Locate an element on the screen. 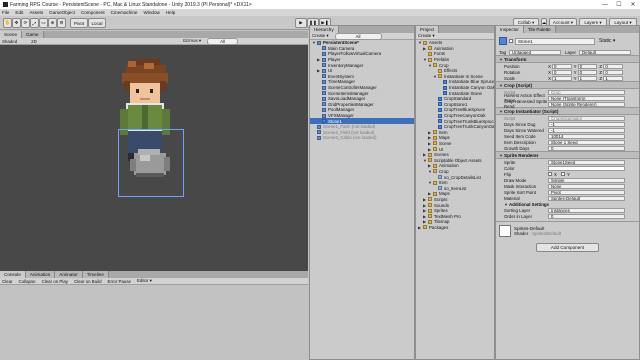 The width and height of the screenshot is (640, 360). hand-tool-button: ✋ is located at coordinates (7, 23).